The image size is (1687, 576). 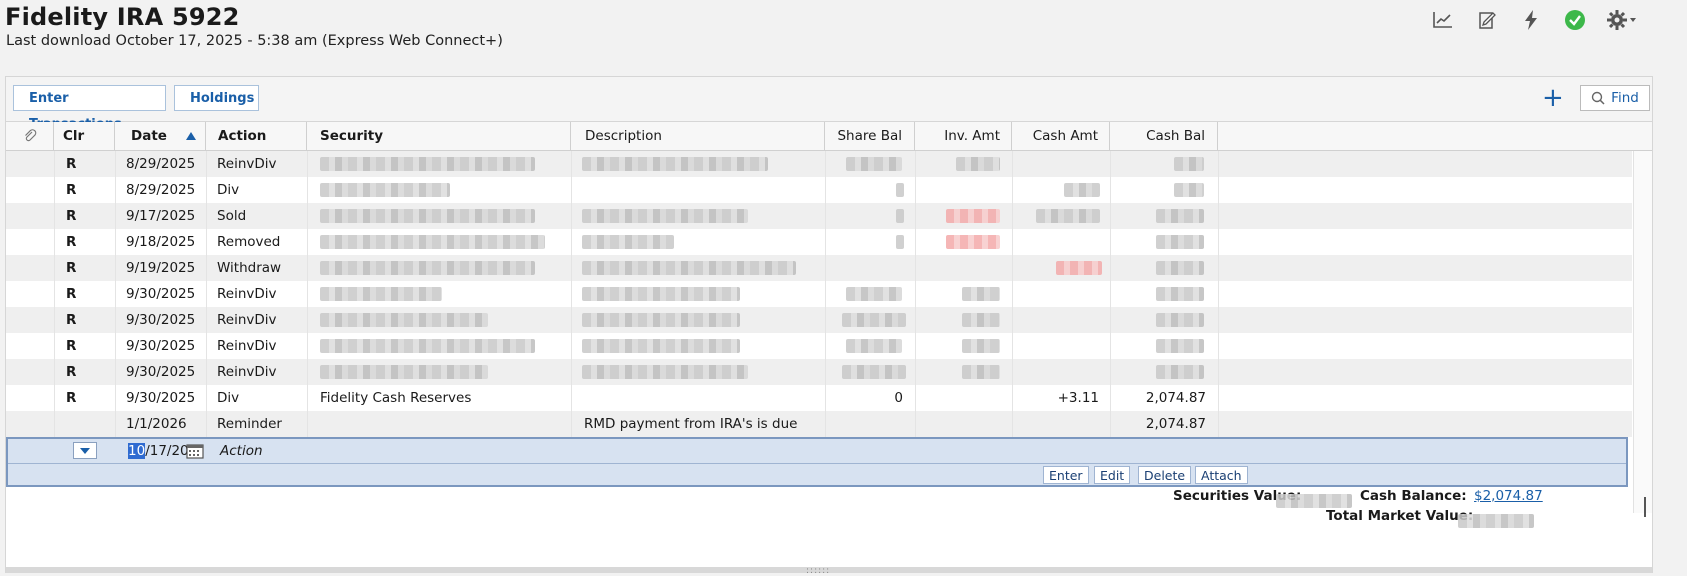 I want to click on table-row: R 9/17/2025 Sold, so click(x=819, y=216).